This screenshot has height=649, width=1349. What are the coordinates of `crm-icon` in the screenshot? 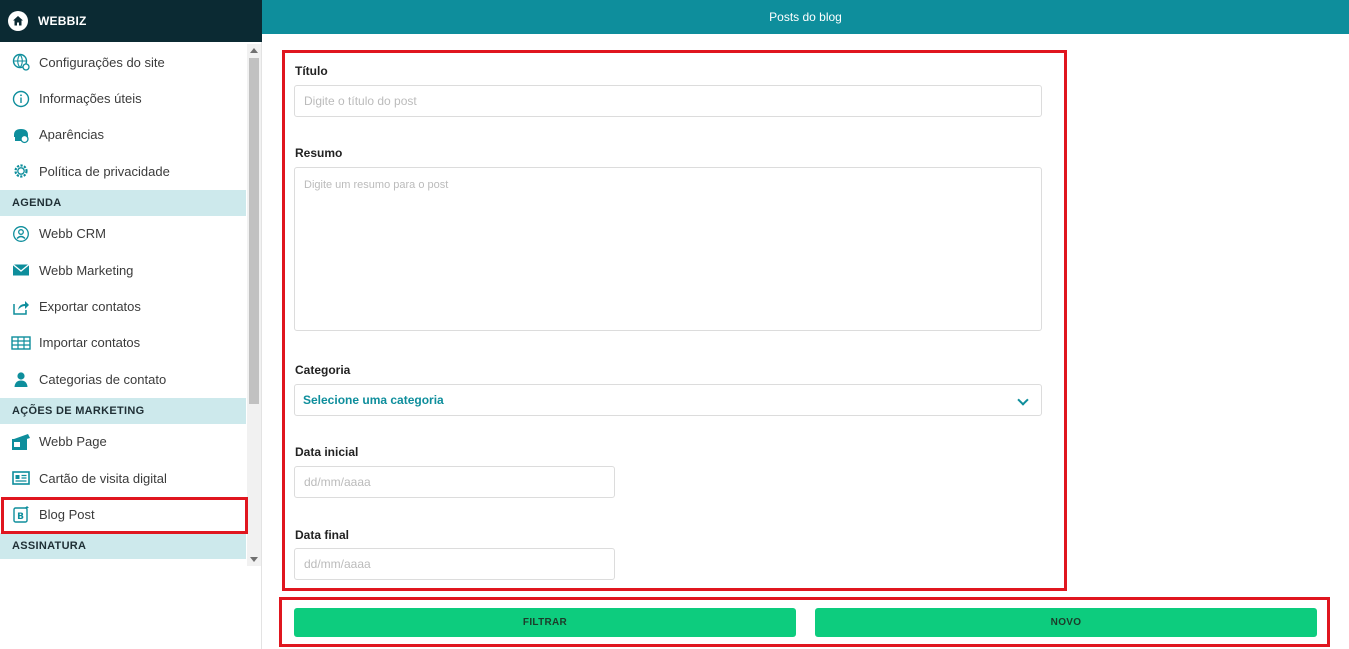 It's located at (21, 234).